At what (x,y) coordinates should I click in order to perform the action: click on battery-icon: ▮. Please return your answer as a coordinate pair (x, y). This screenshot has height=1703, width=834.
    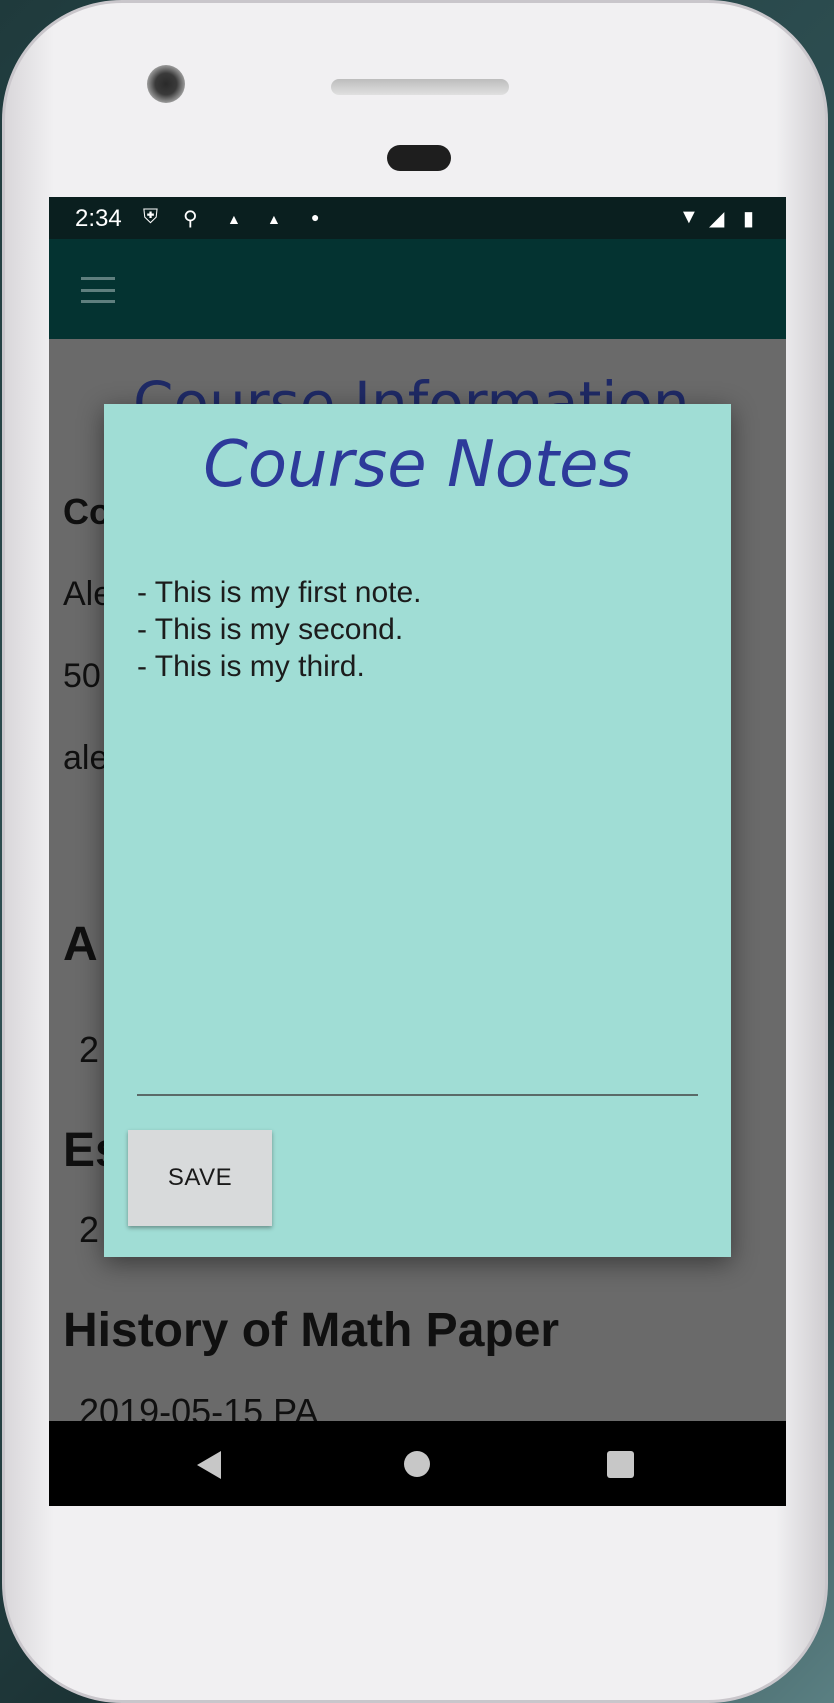
    Looking at the image, I should click on (749, 219).